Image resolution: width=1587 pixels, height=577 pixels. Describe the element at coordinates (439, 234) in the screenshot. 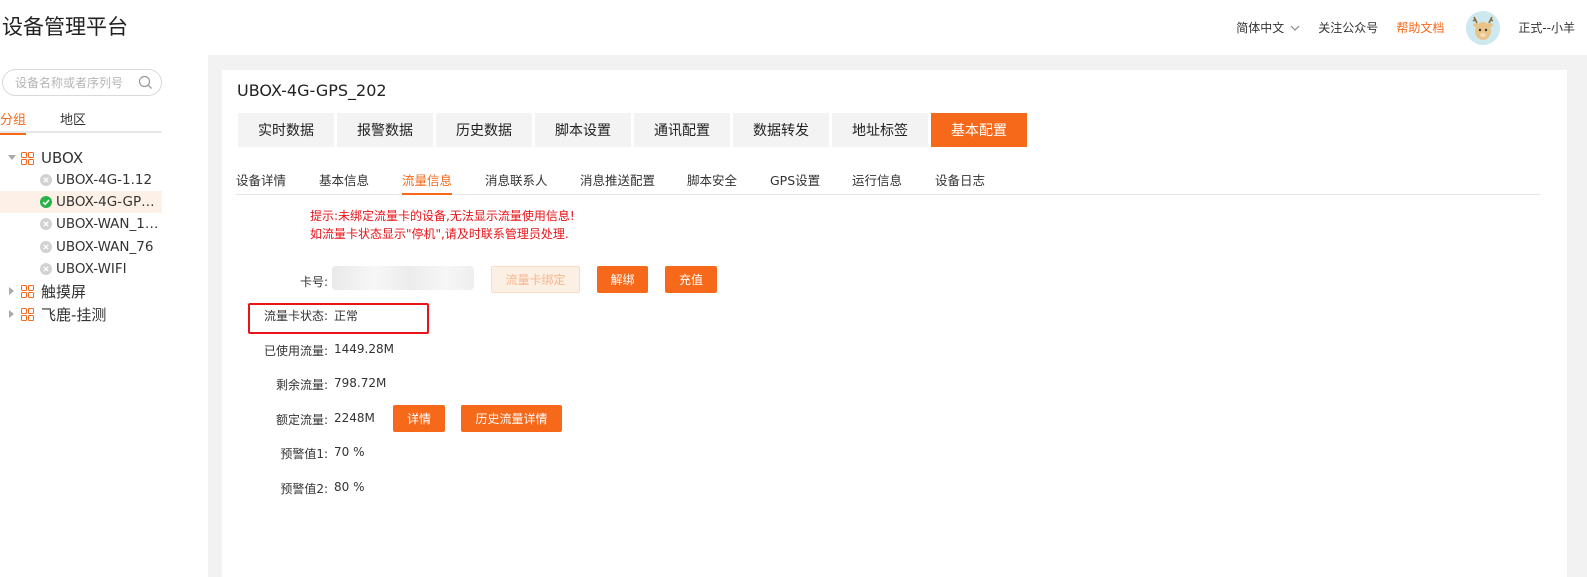

I see `hint-line-2: 如流量卡状态显示"停机",请及时联系管理员处理.` at that location.